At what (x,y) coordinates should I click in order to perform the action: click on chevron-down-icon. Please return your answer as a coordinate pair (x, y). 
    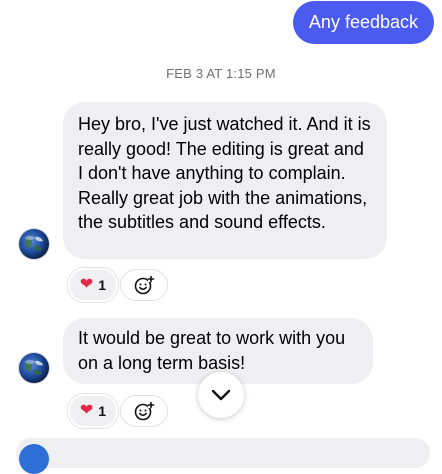
    Looking at the image, I should click on (221, 395).